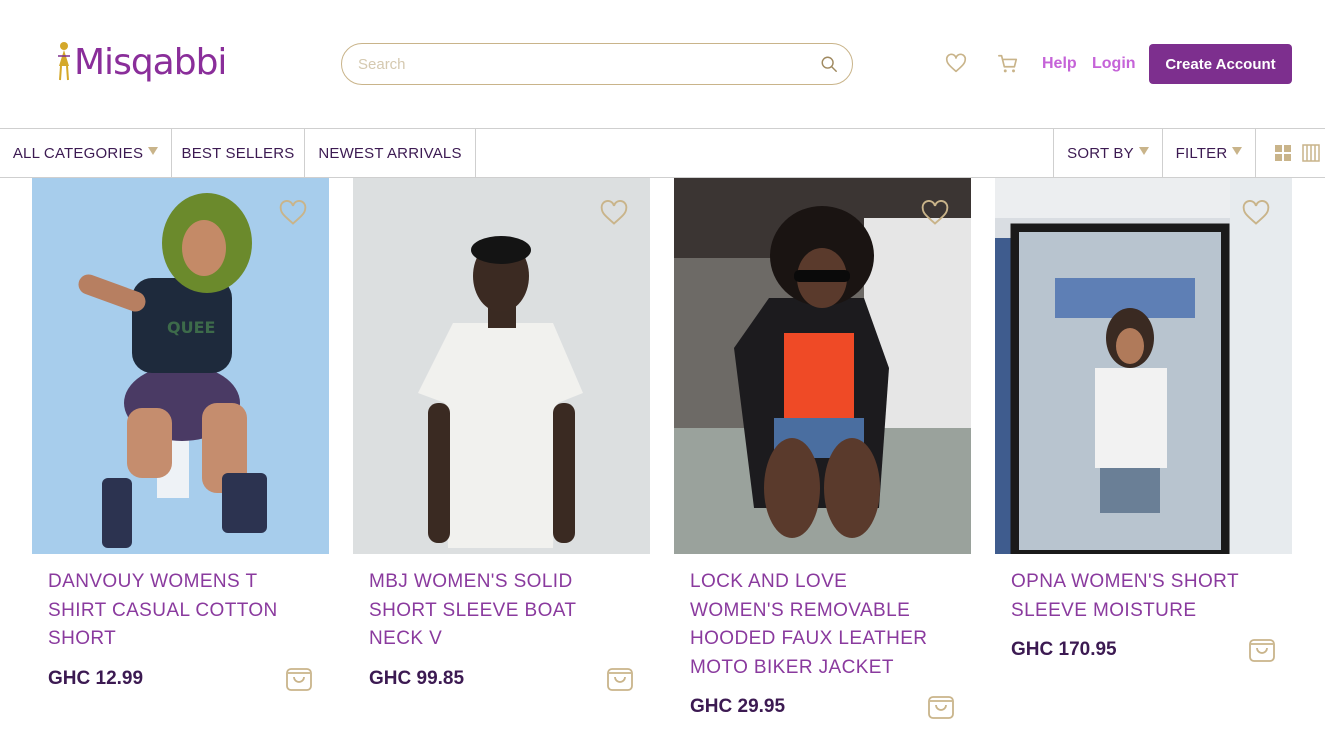 This screenshot has width=1325, height=741. What do you see at coordinates (191, 327) in the screenshot?
I see `svg-text: QUEE` at bounding box center [191, 327].